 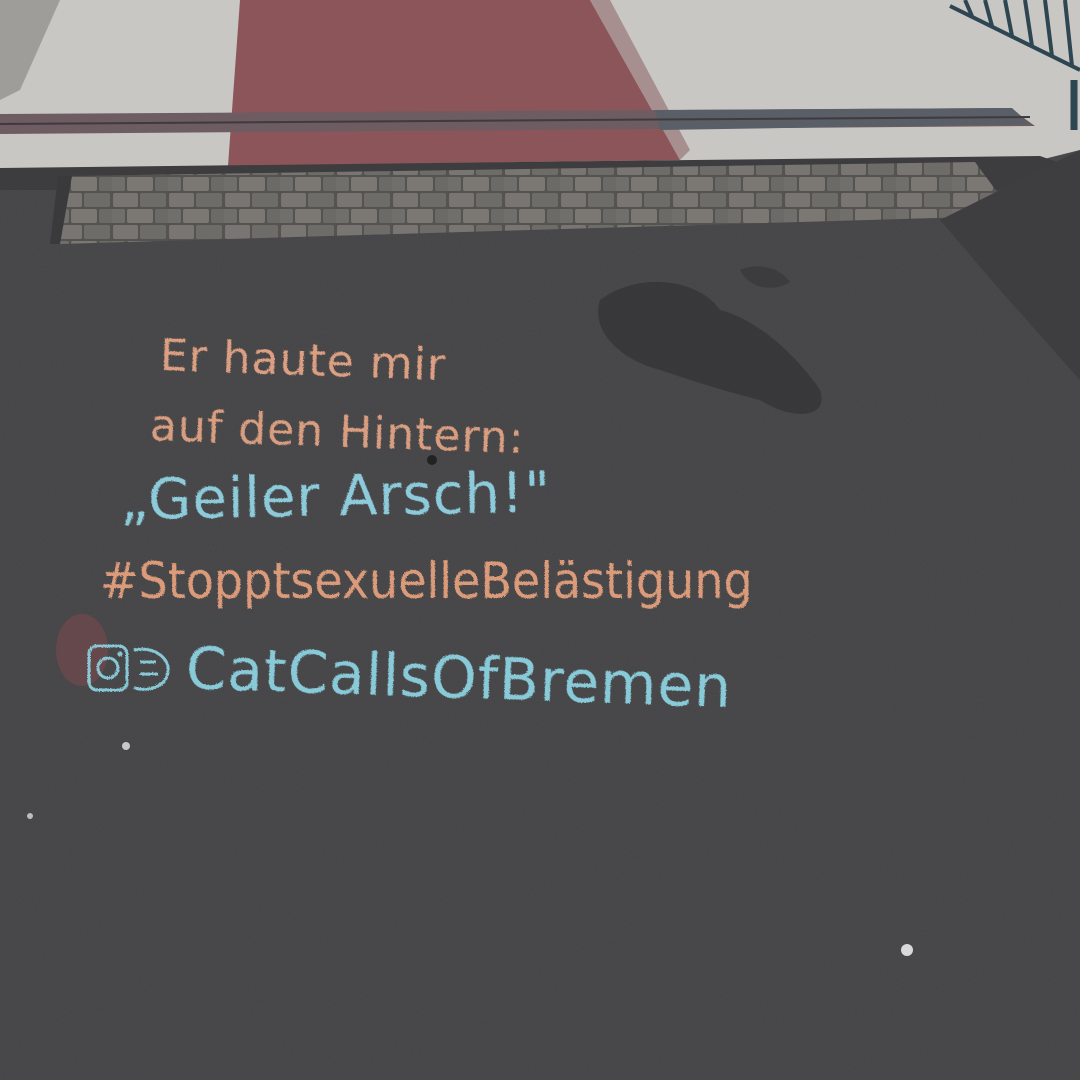 What do you see at coordinates (303, 360) in the screenshot?
I see `chalk-line-1: Er haute mir` at bounding box center [303, 360].